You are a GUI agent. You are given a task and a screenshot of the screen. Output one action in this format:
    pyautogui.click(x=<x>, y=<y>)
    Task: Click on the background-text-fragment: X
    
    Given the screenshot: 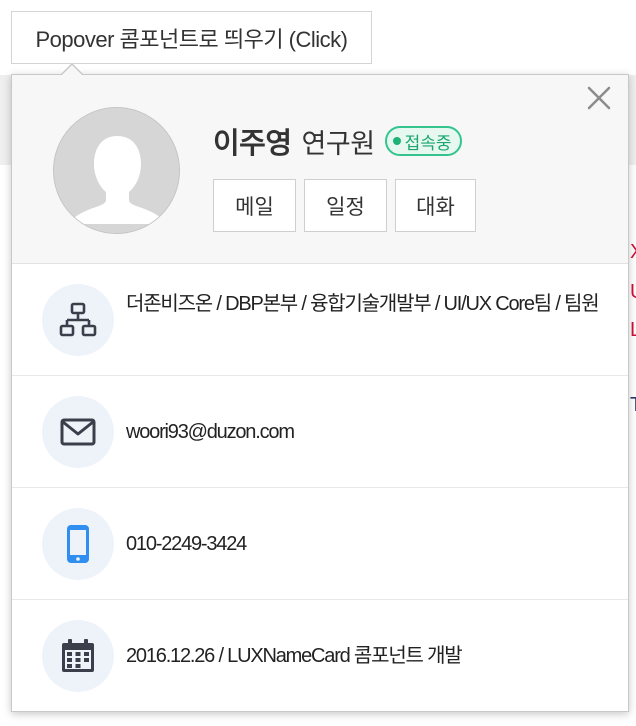 What is the action you would take?
    pyautogui.click(x=633, y=252)
    